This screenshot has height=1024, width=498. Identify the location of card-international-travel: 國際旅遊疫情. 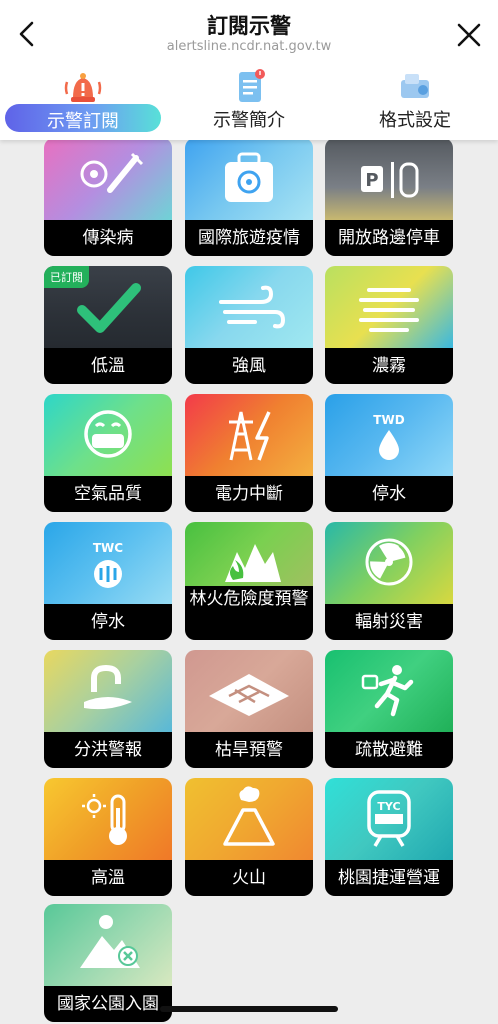
(249, 197).